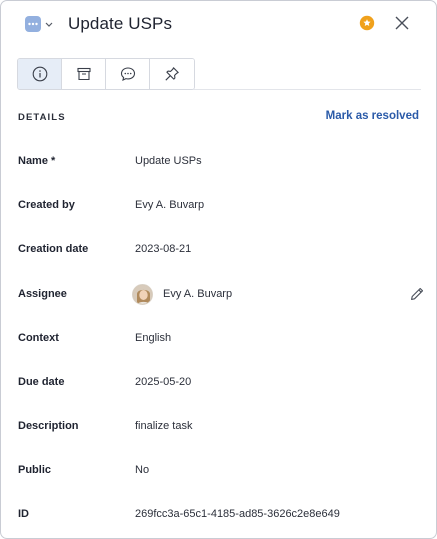  I want to click on priority-star-button, so click(367, 23).